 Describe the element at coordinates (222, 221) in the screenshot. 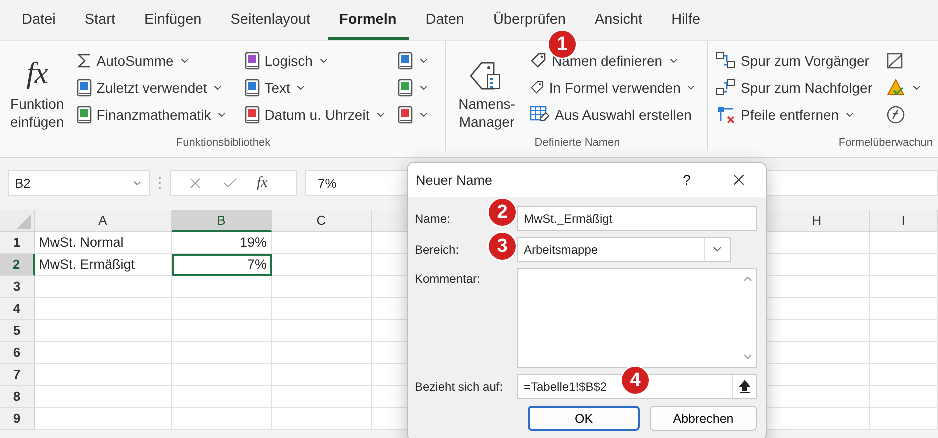

I see `column-header: B` at that location.